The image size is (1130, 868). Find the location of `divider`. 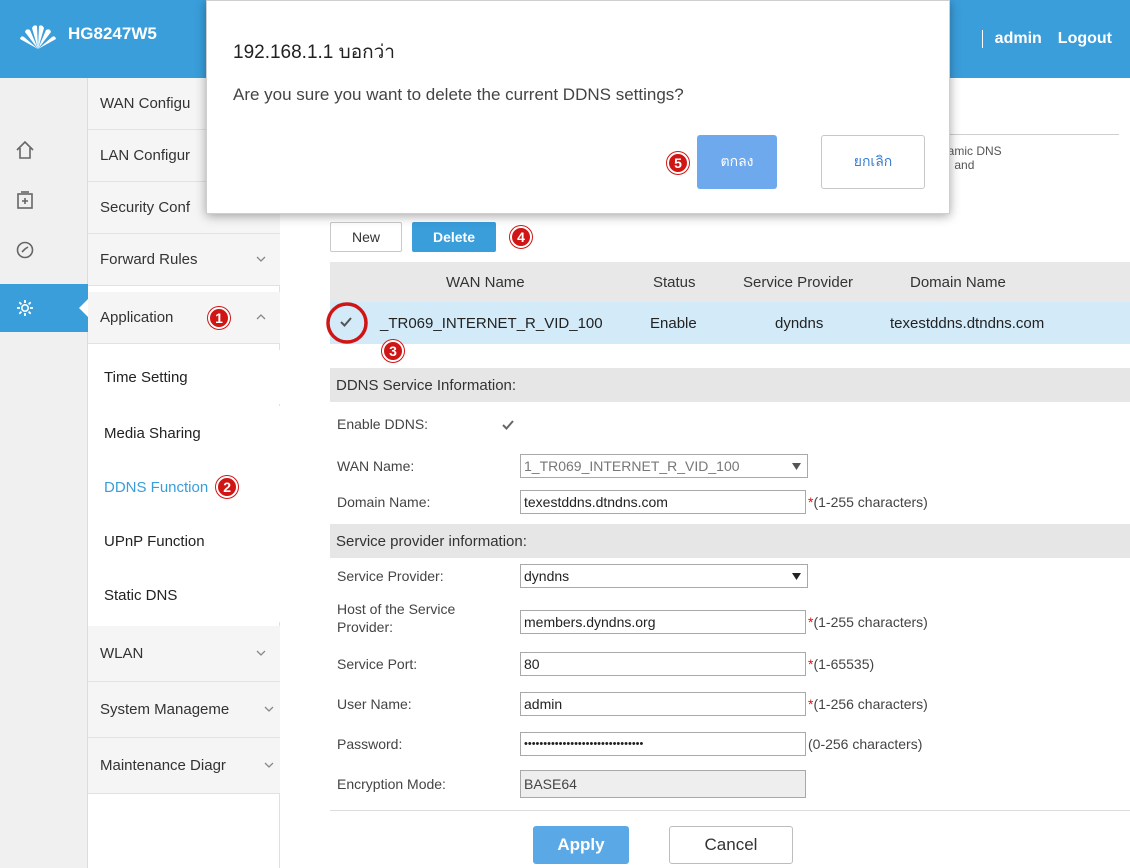

divider is located at coordinates (730, 810).